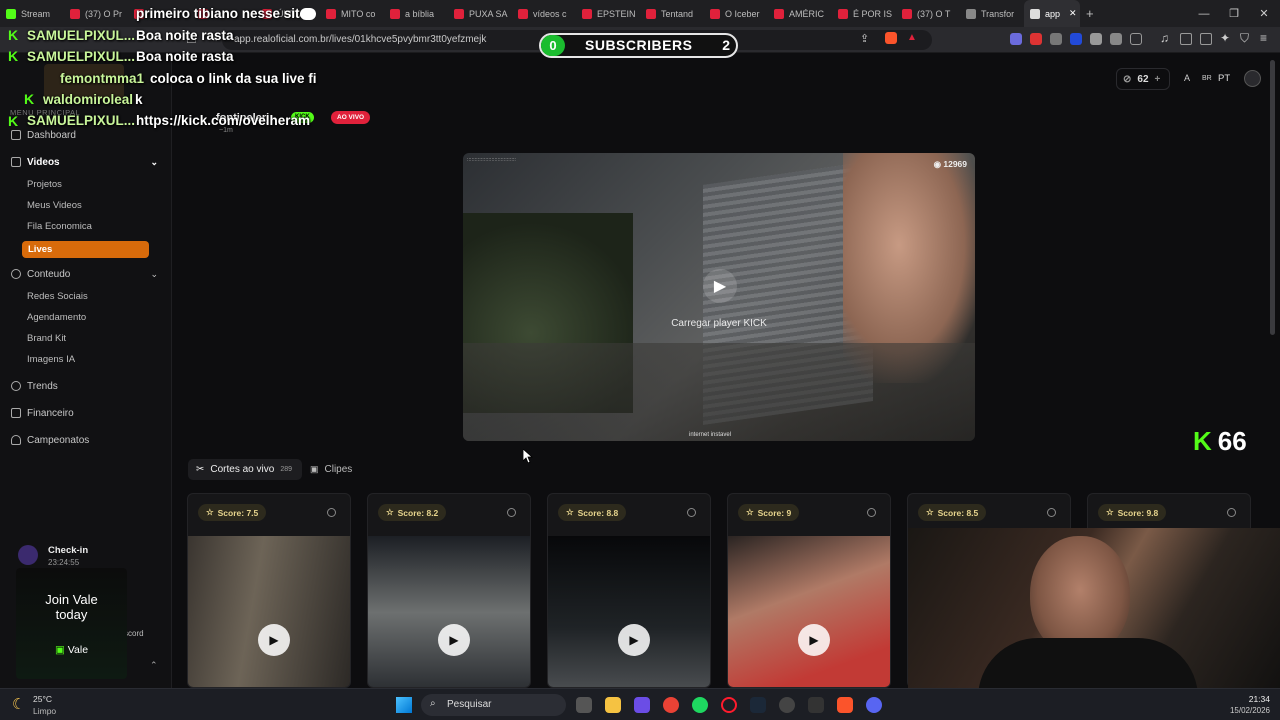 The height and width of the screenshot is (720, 1280). I want to click on minimize-icon: —, so click(1204, 13).